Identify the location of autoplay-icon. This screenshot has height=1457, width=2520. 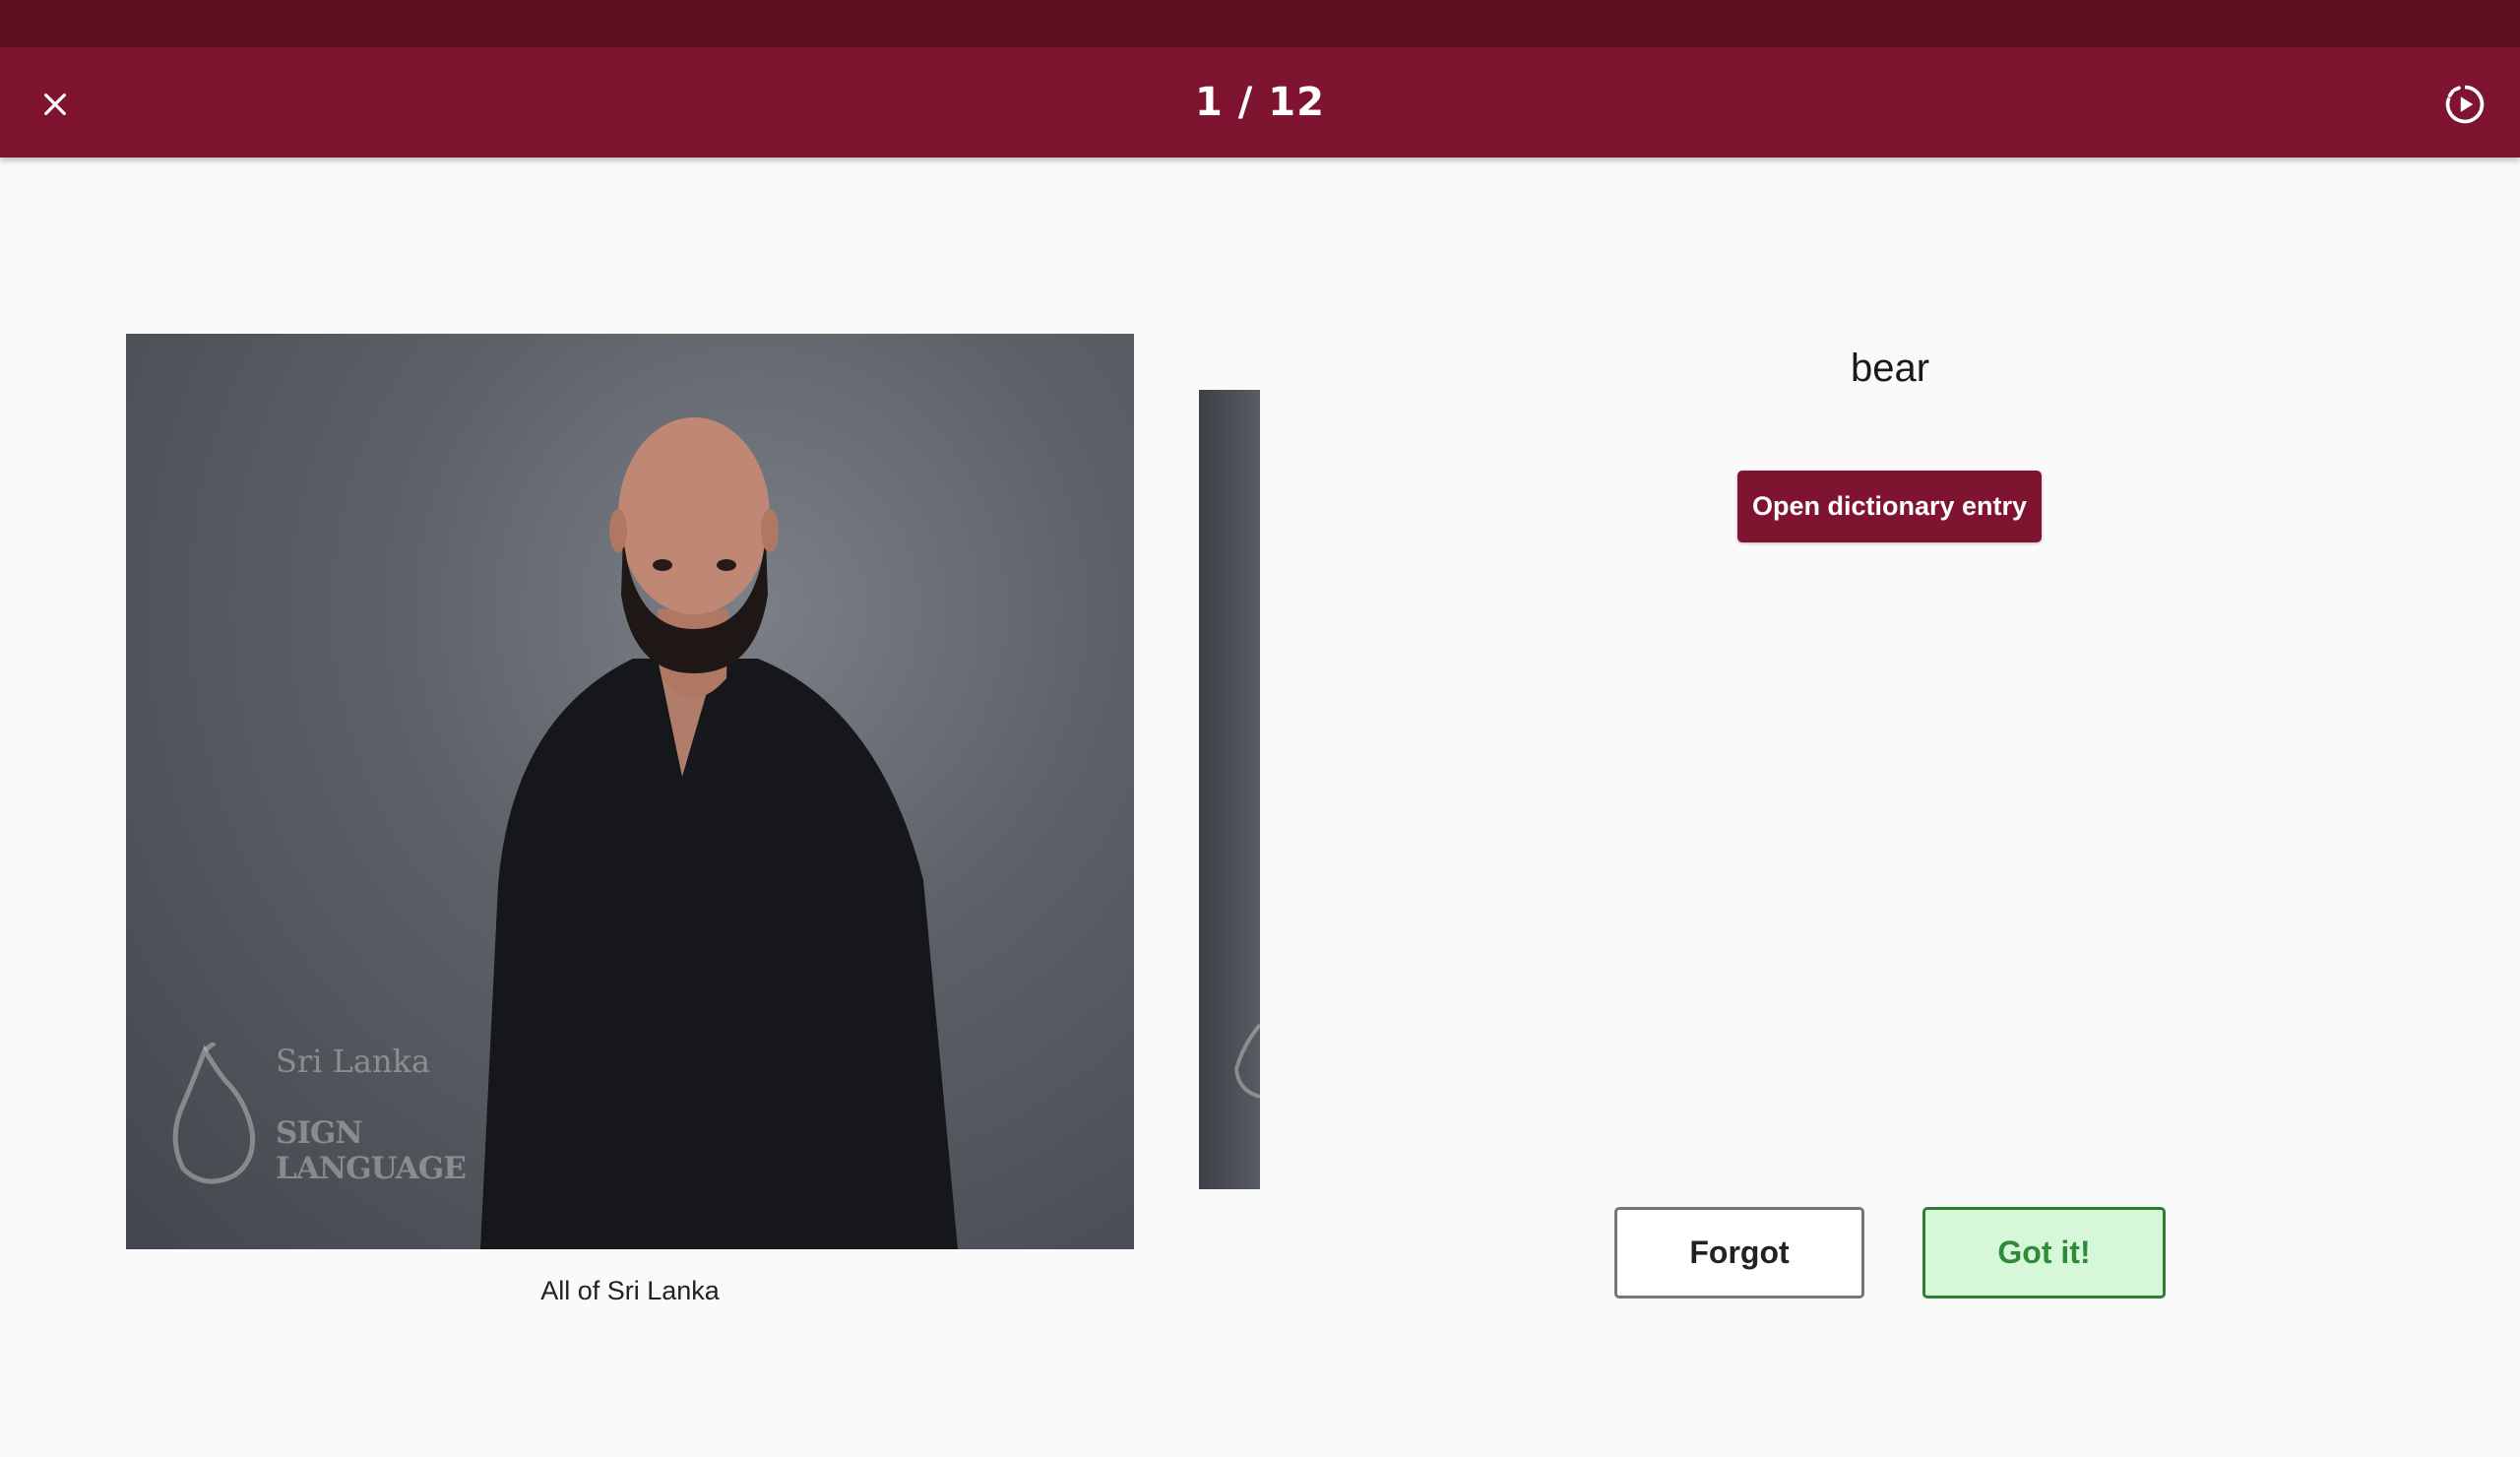
(2465, 104).